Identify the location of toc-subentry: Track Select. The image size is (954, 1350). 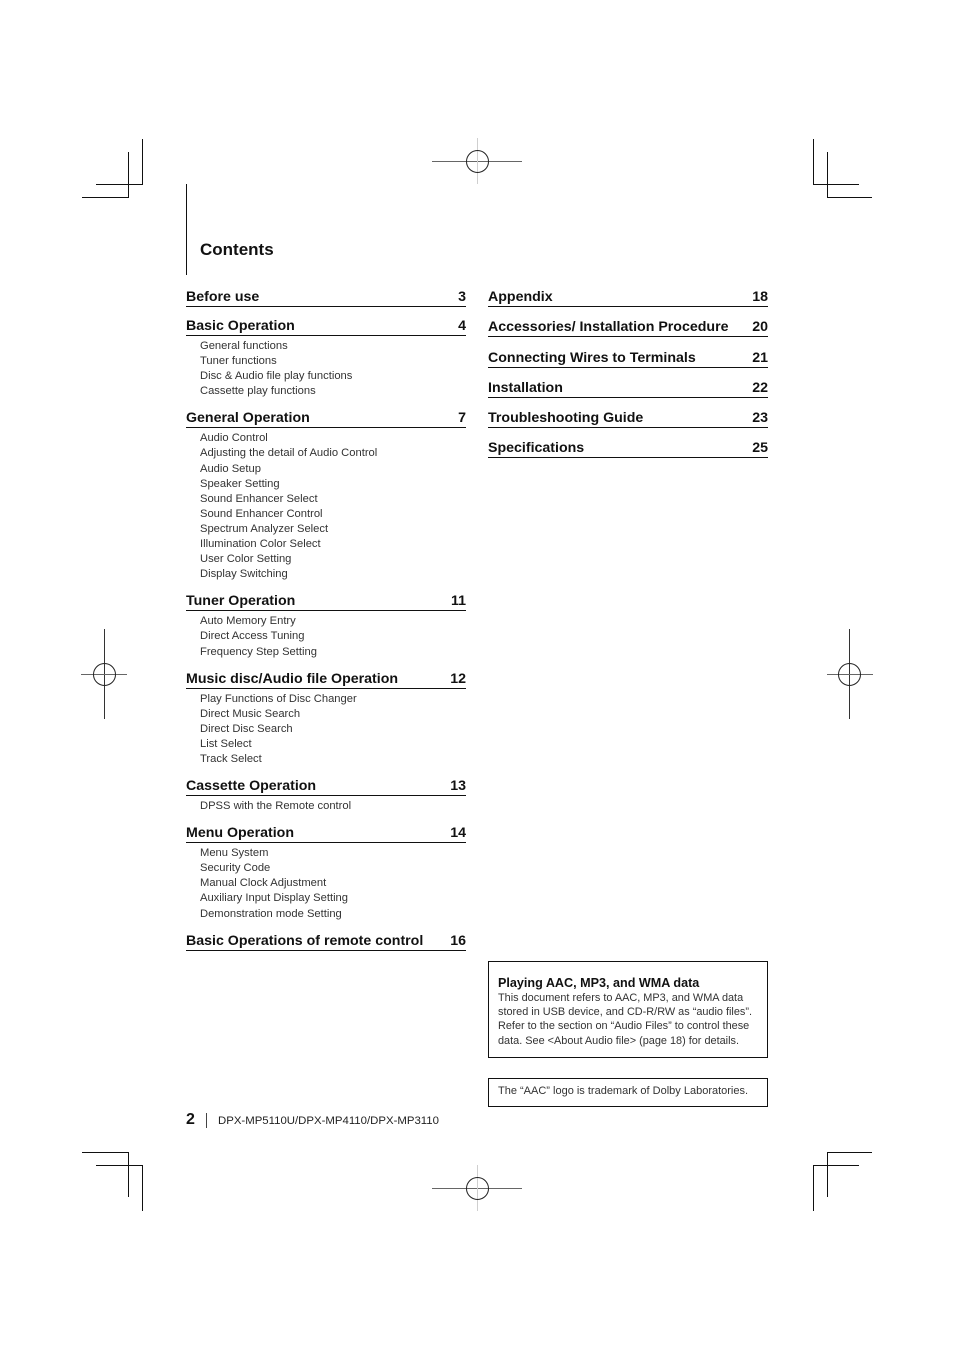
(333, 759).